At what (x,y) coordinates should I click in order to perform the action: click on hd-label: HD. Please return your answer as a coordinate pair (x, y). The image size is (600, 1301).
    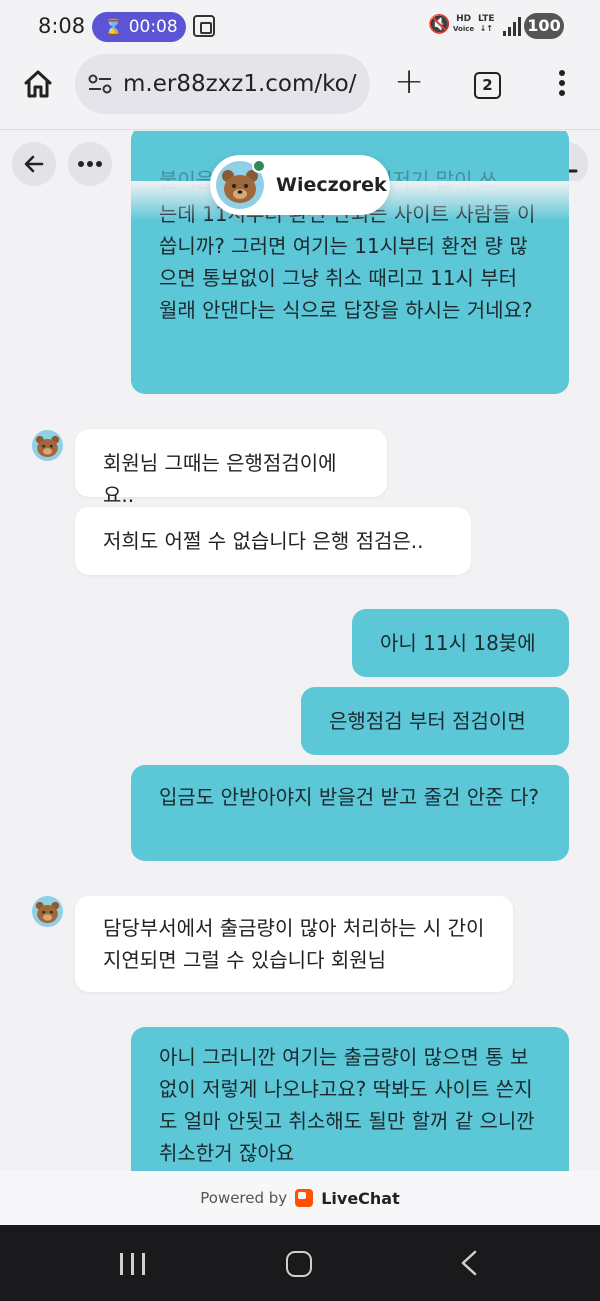
    Looking at the image, I should click on (464, 19).